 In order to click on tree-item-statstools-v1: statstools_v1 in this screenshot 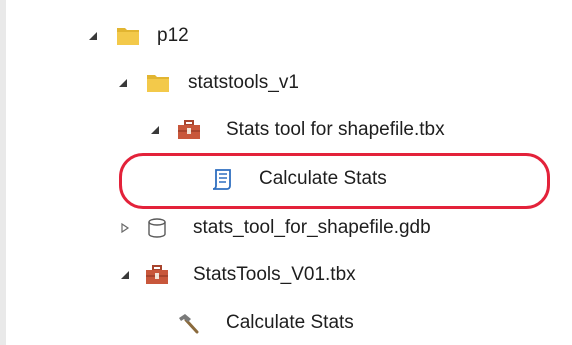, I will do `click(286, 83)`.